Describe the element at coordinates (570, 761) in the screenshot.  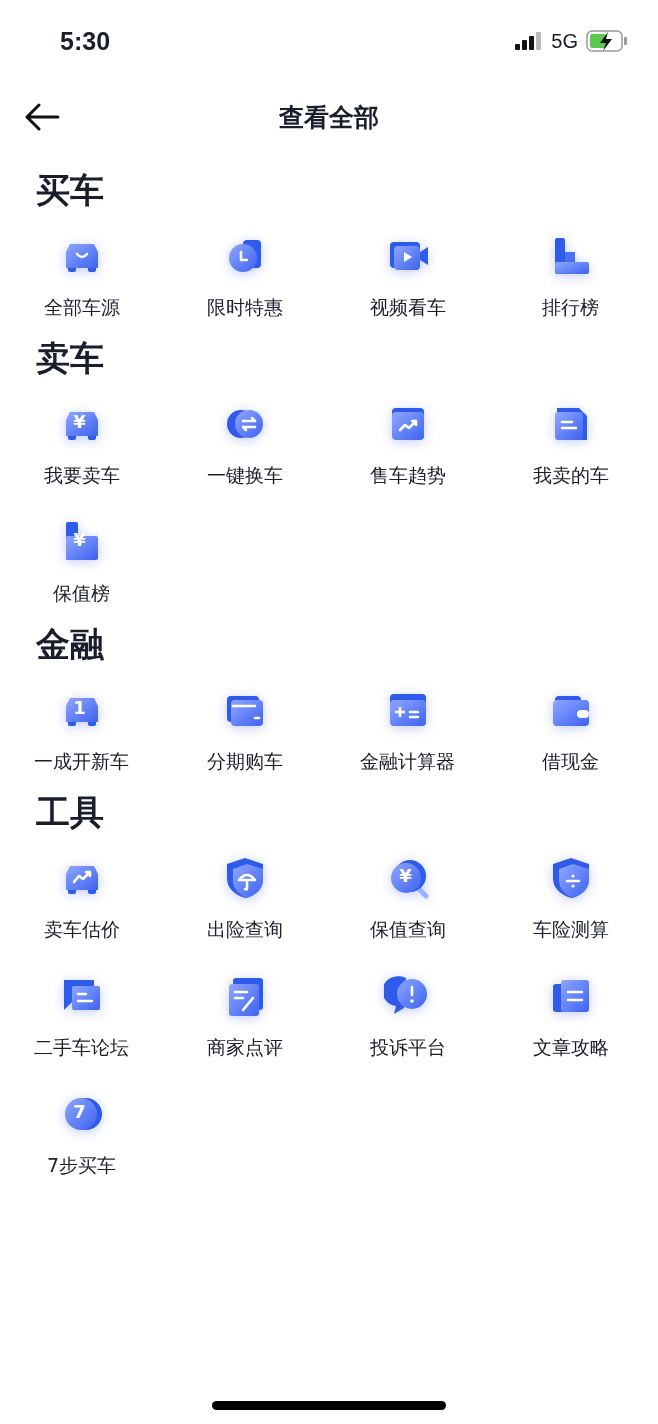
I see `menu-item-label: 借现金` at that location.